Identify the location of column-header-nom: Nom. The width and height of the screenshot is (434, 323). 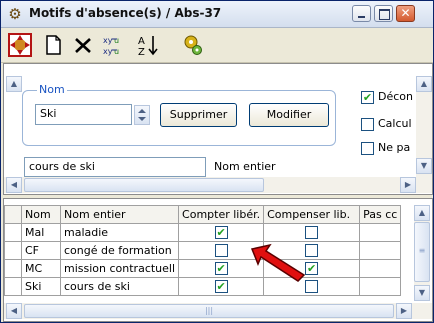
(41, 214).